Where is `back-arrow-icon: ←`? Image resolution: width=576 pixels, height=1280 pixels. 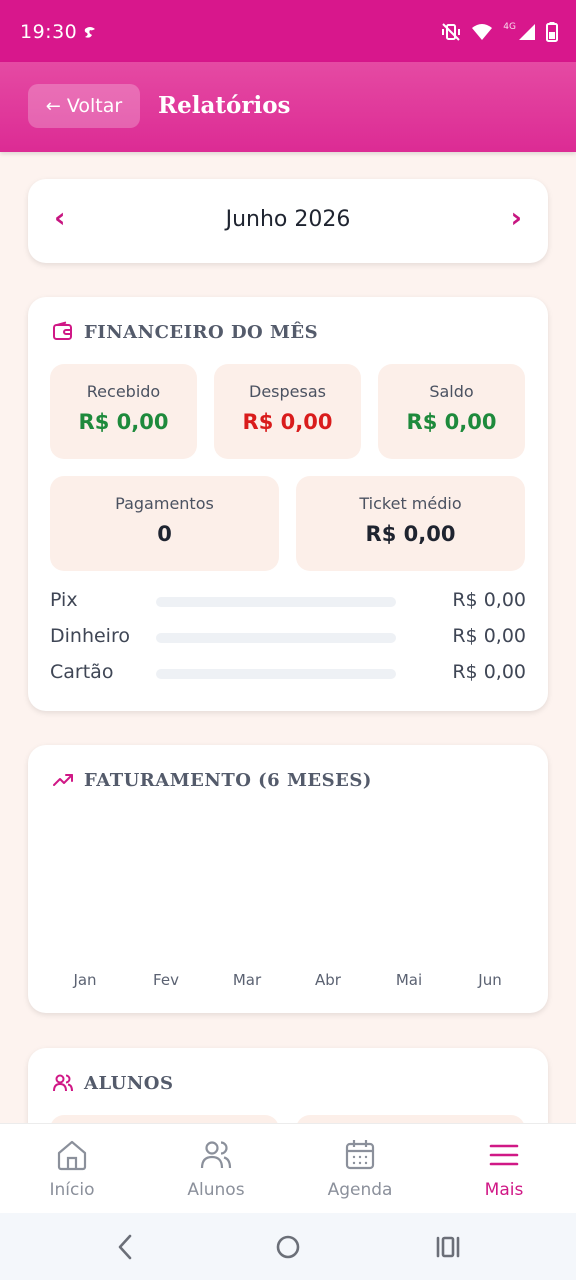 back-arrow-icon: ← is located at coordinates (53, 106).